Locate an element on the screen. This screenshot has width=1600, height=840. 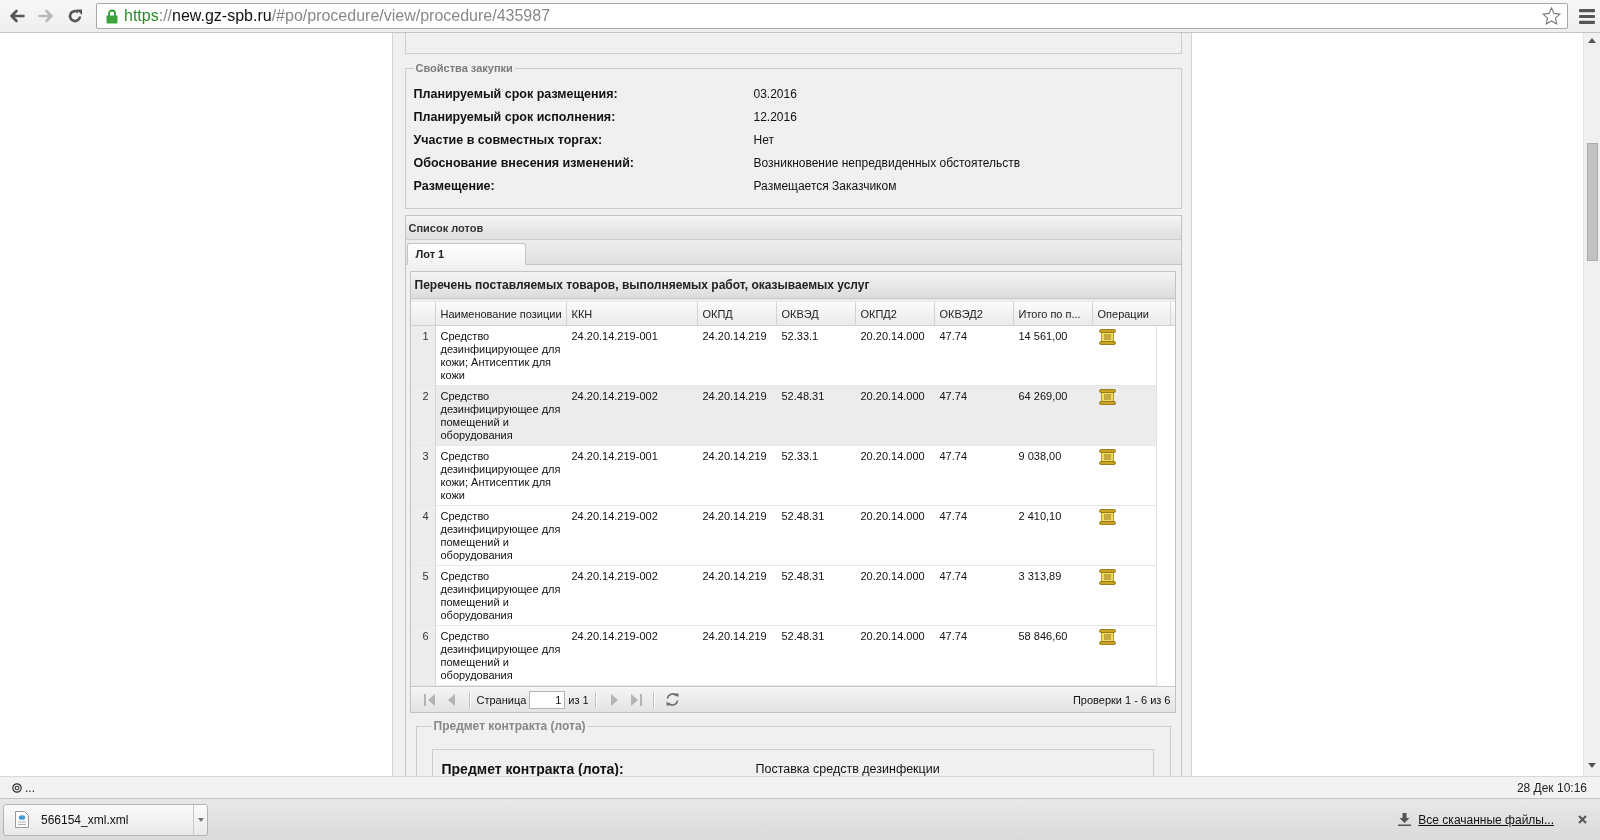
download-menu-button is located at coordinates (200, 819).